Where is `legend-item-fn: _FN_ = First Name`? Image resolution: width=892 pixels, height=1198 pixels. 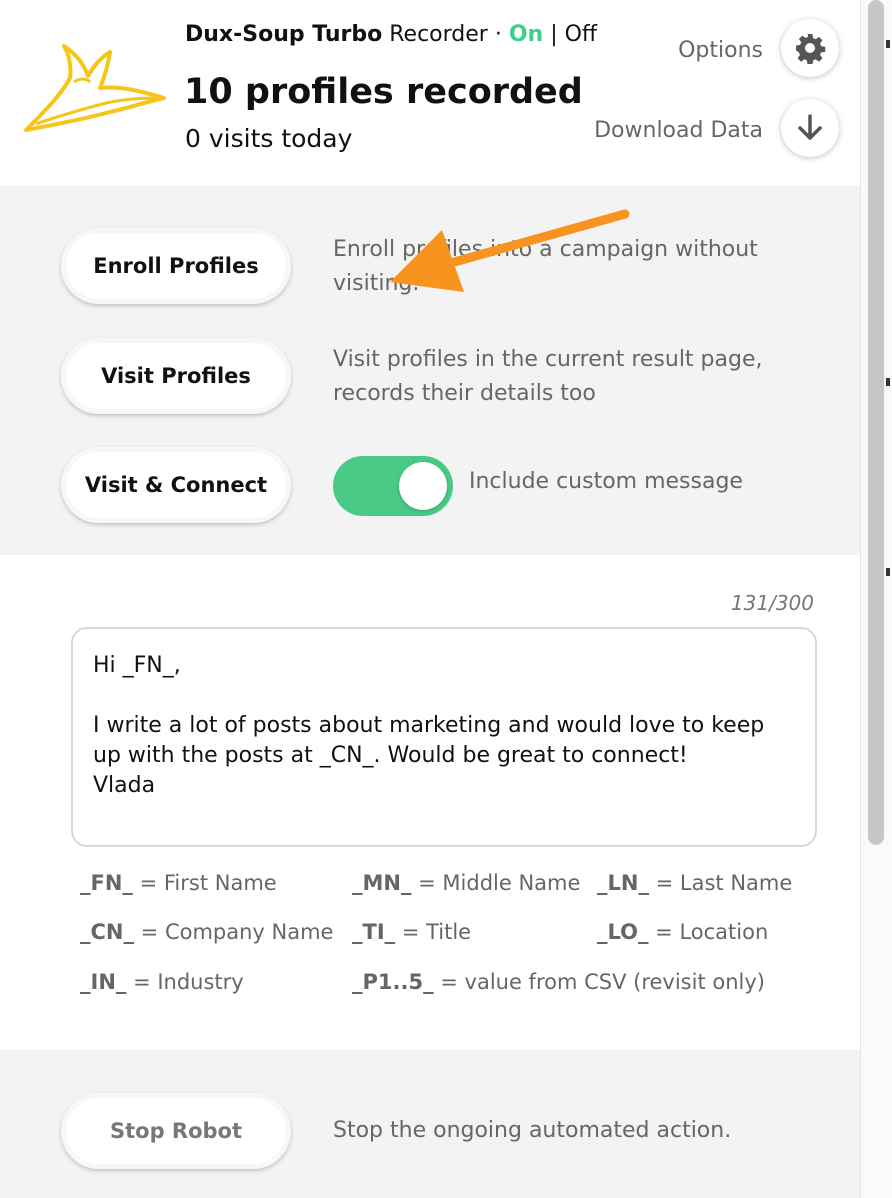 legend-item-fn: _FN_ = First Name is located at coordinates (178, 883).